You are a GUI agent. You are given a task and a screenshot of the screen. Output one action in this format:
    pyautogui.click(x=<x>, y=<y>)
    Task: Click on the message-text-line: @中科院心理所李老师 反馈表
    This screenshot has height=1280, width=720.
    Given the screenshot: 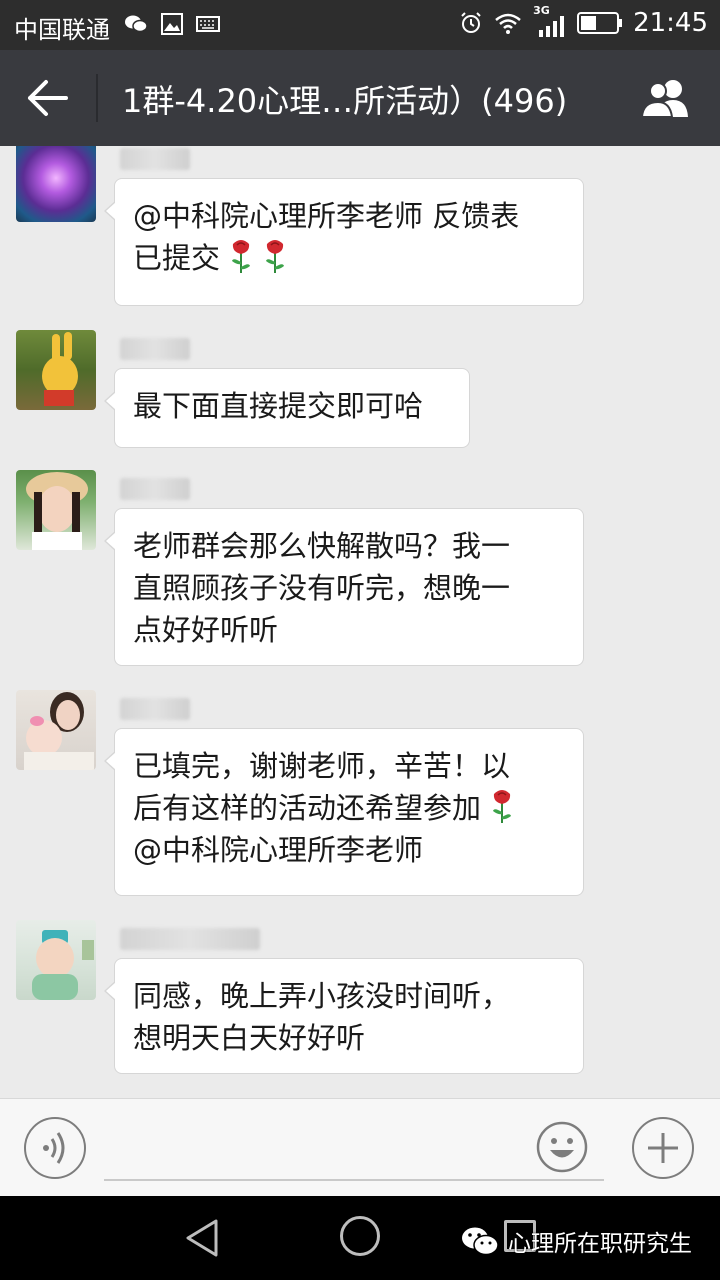 What is the action you would take?
    pyautogui.click(x=326, y=216)
    